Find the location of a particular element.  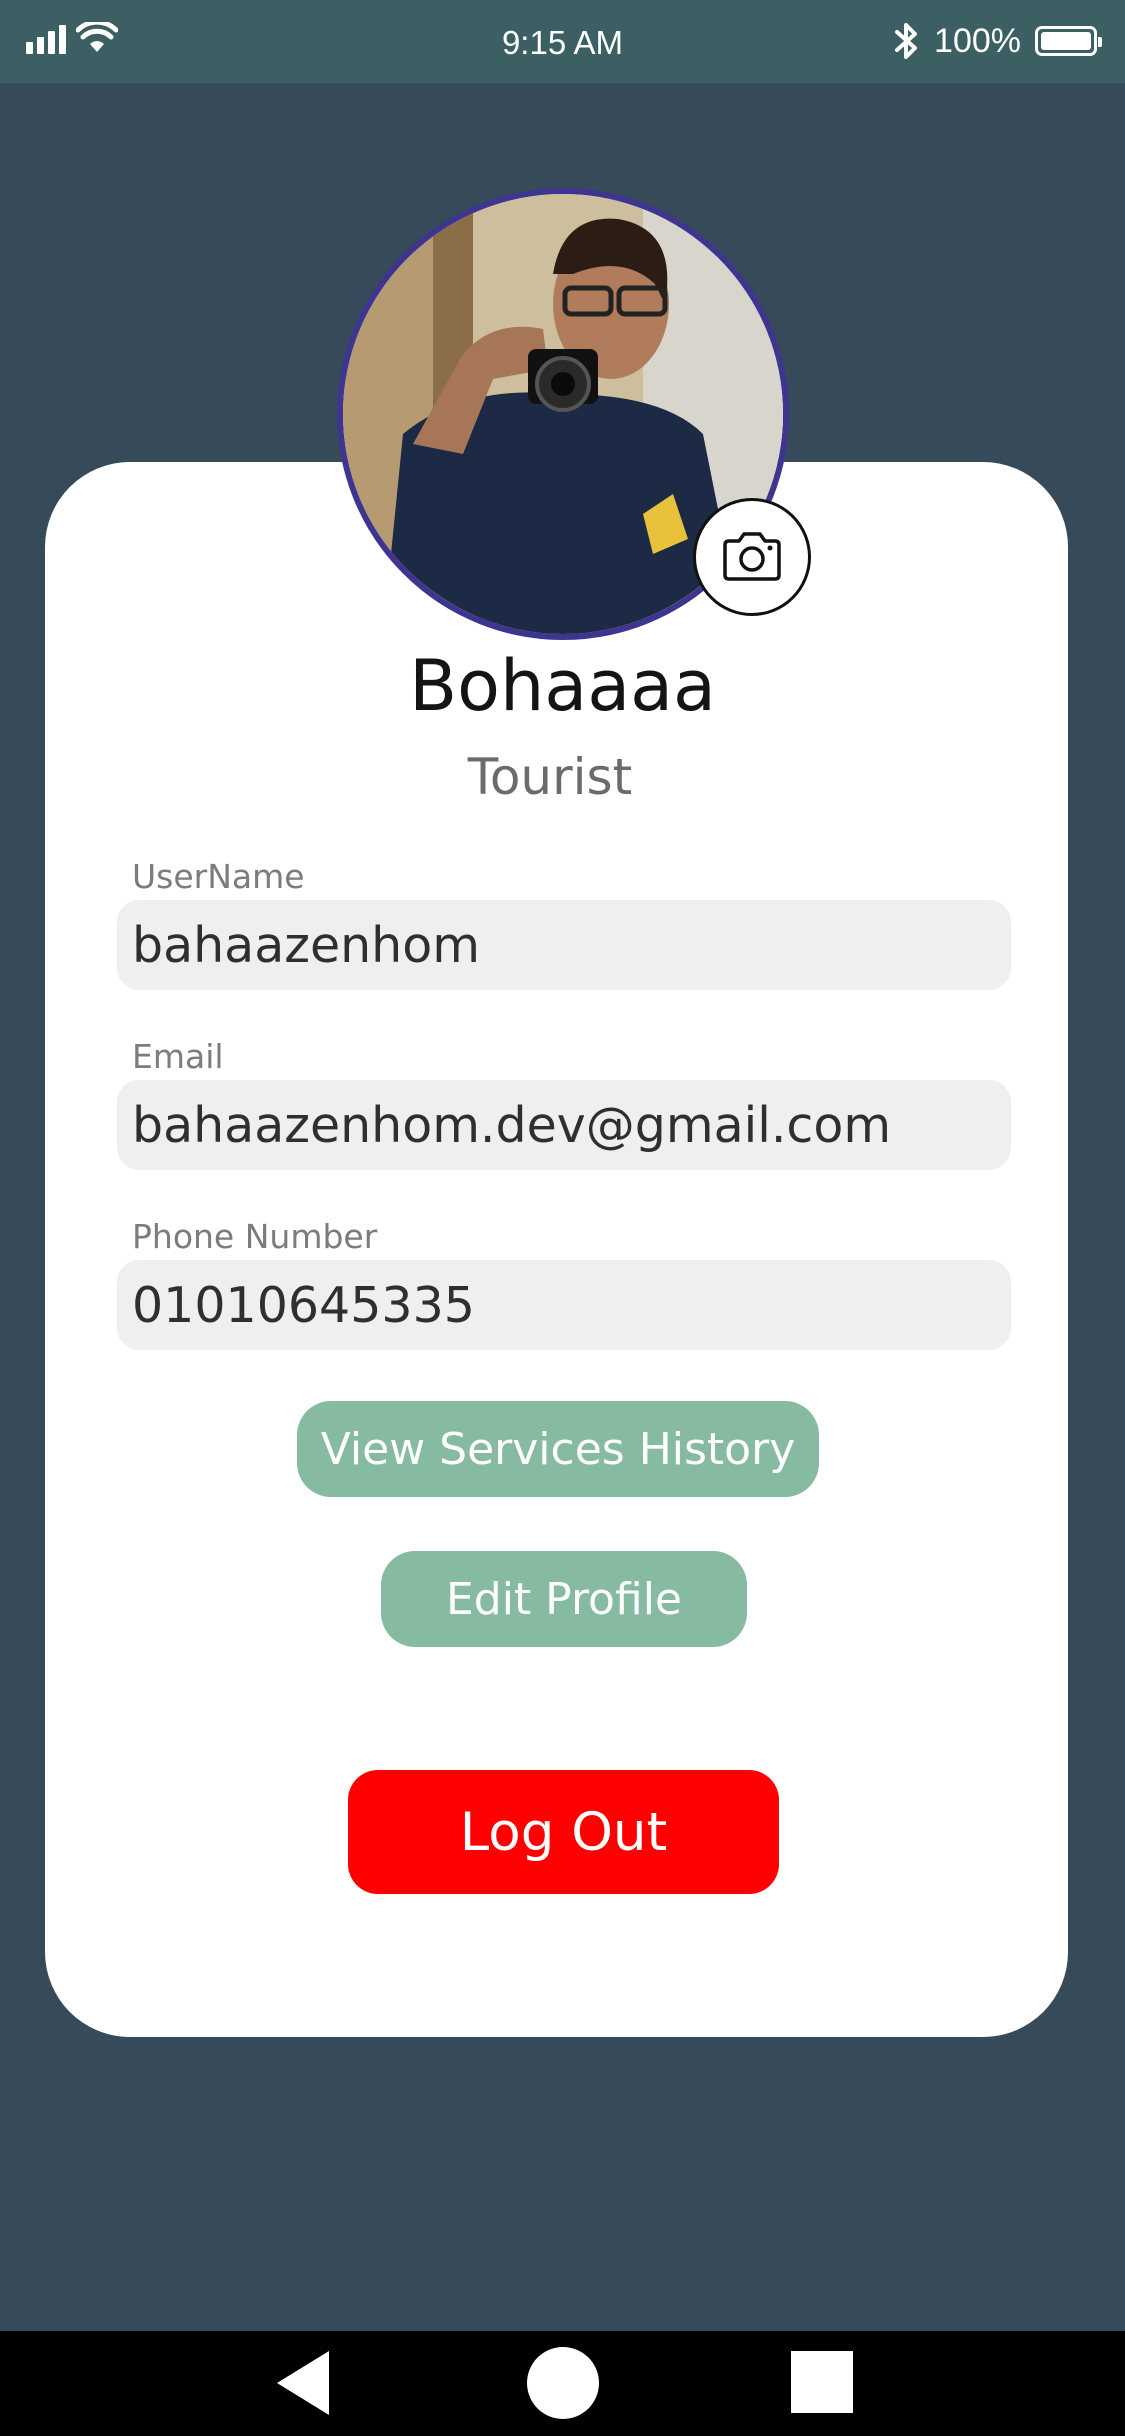

recents-icon is located at coordinates (822, 2382).